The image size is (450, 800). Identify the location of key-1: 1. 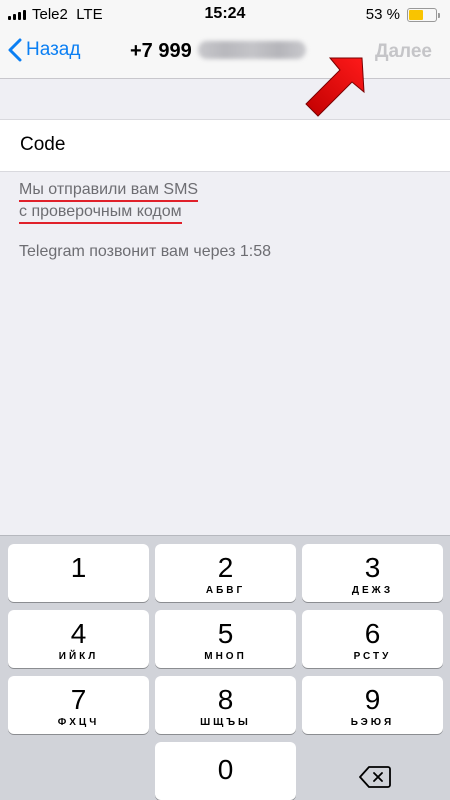
(78, 573).